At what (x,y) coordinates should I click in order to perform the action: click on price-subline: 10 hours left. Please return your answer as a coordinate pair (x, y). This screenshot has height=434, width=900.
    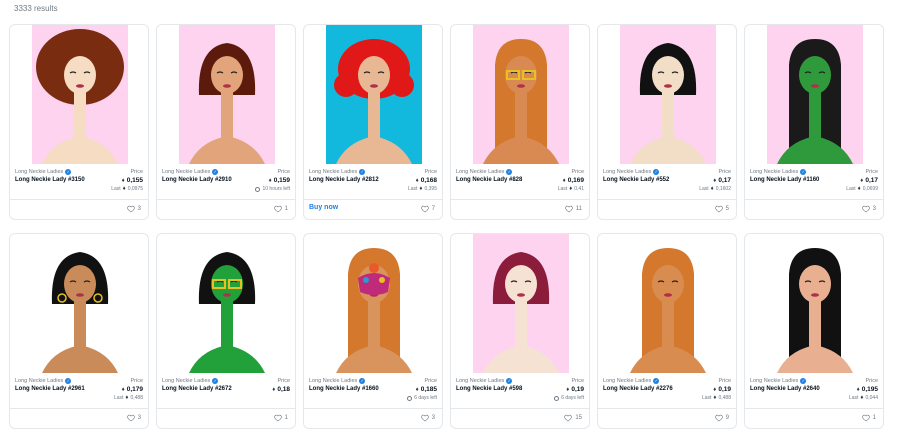
    Looking at the image, I should click on (272, 189).